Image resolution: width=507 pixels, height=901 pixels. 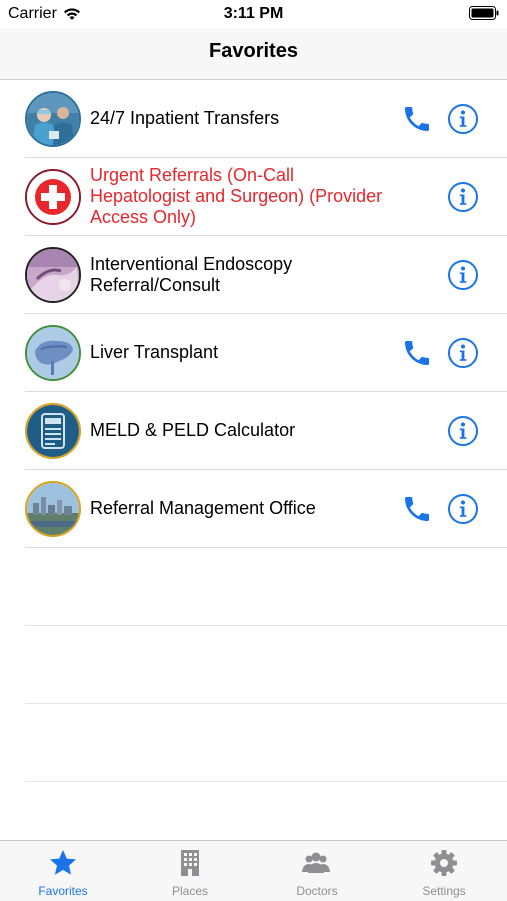 What do you see at coordinates (484, 13) in the screenshot?
I see `battery-icon` at bounding box center [484, 13].